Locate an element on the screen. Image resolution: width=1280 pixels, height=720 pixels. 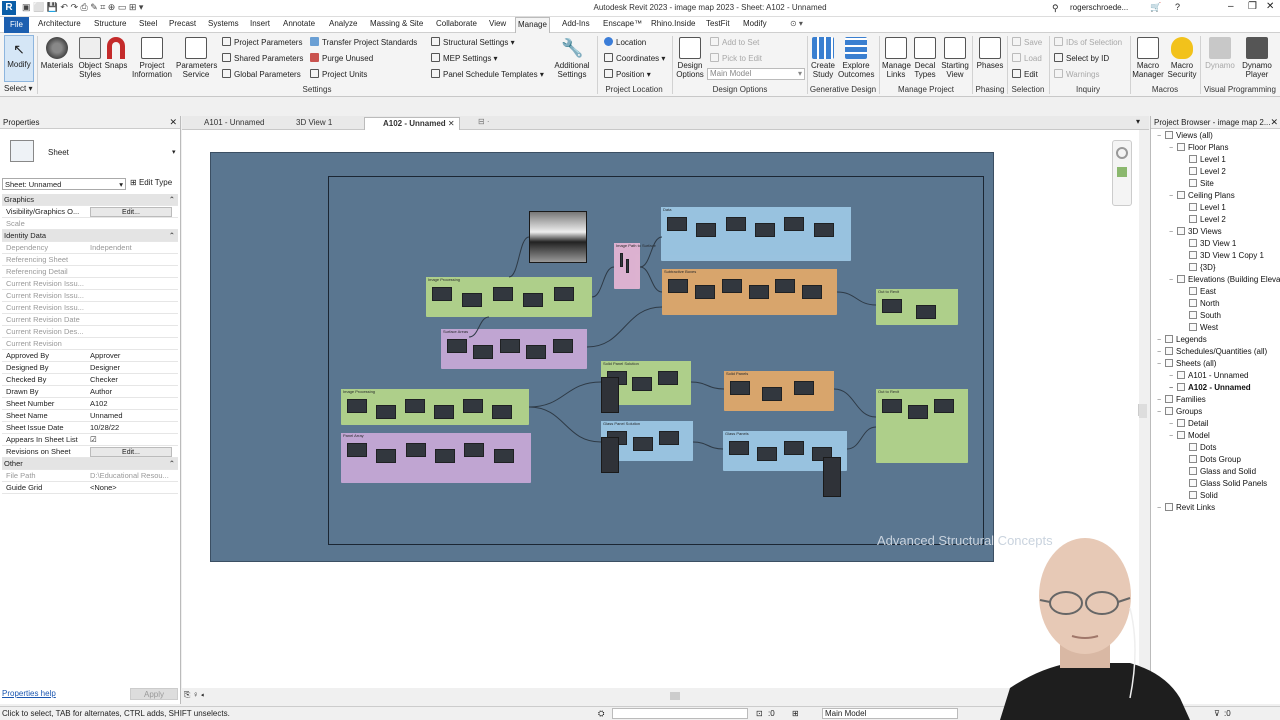
property-row: Checked By Checker is located at coordinates (90, 380).